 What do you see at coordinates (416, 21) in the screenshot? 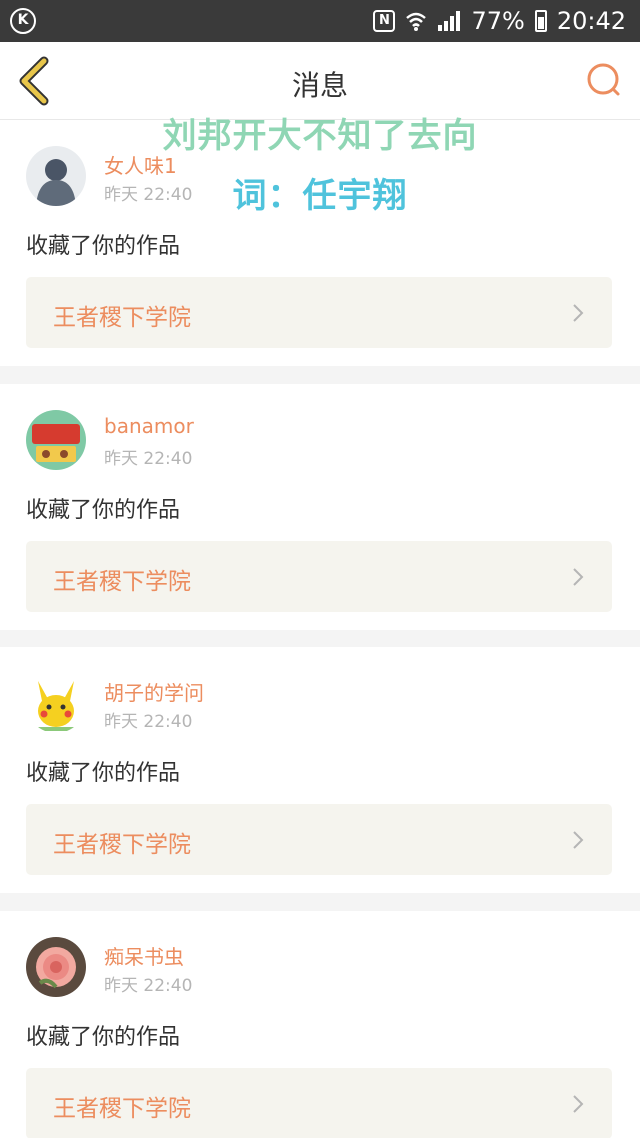
I see `wifi-icon` at bounding box center [416, 21].